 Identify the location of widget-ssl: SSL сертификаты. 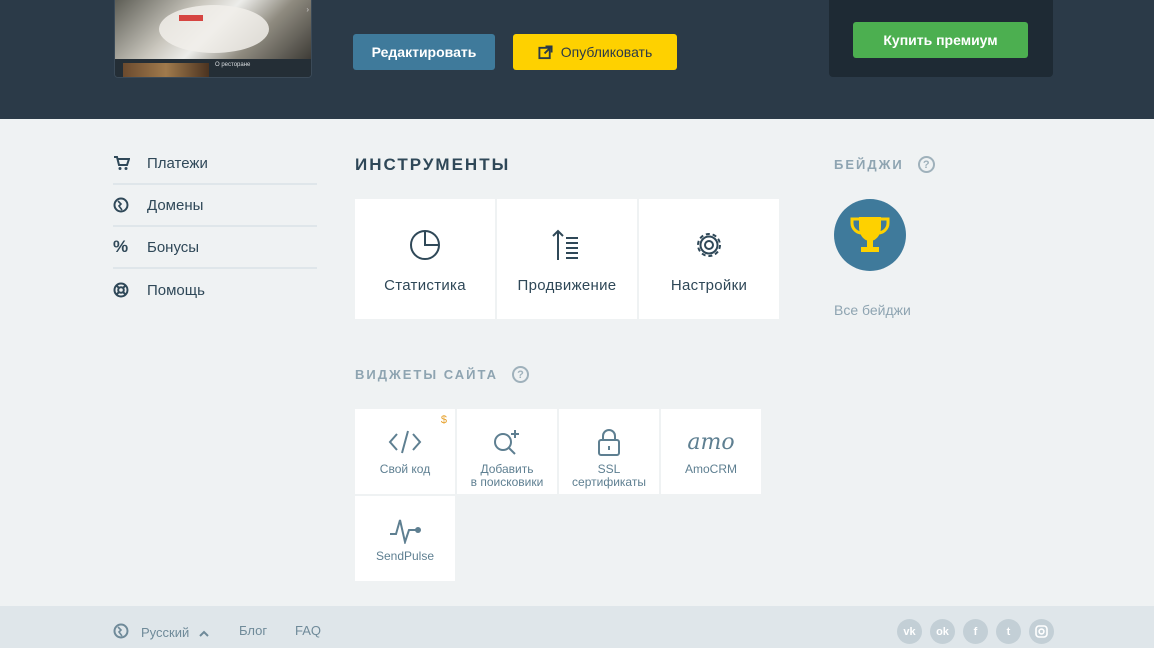
(609, 451).